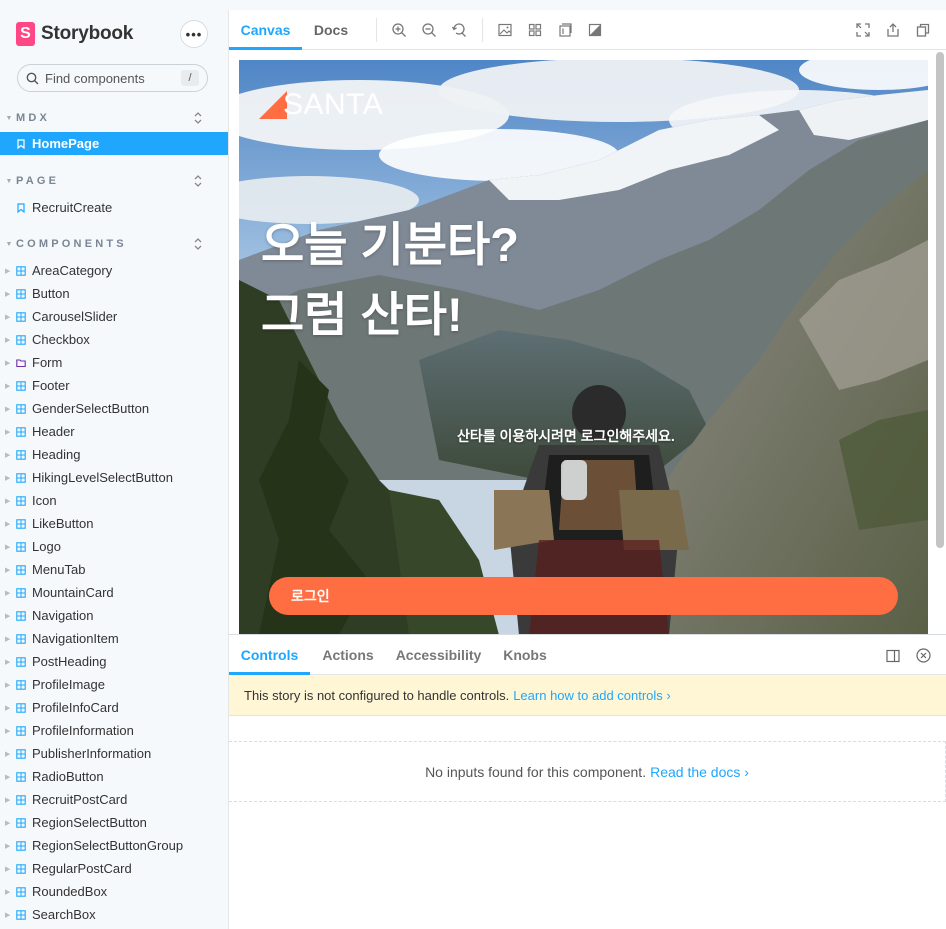 The width and height of the screenshot is (946, 929). I want to click on sidebar-item-profileinformation: ▶ ProfileInformation, so click(114, 730).